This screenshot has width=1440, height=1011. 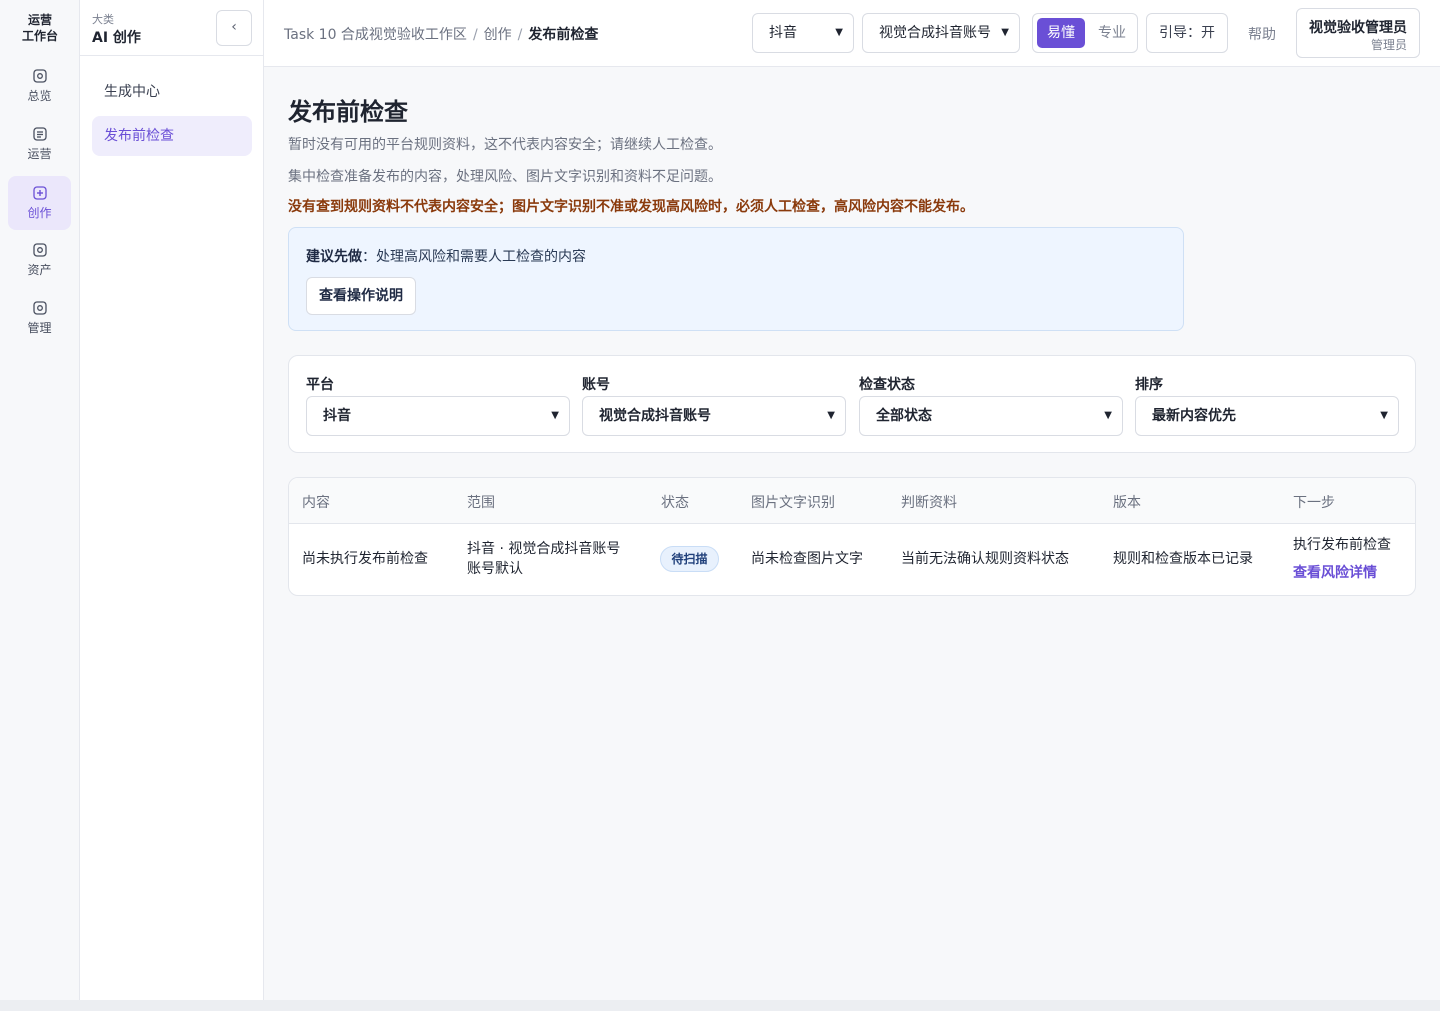 I want to click on breadcrumb: Task 10 合成视觉验收工作区 / 创作 / 发布前检查, so click(x=441, y=34).